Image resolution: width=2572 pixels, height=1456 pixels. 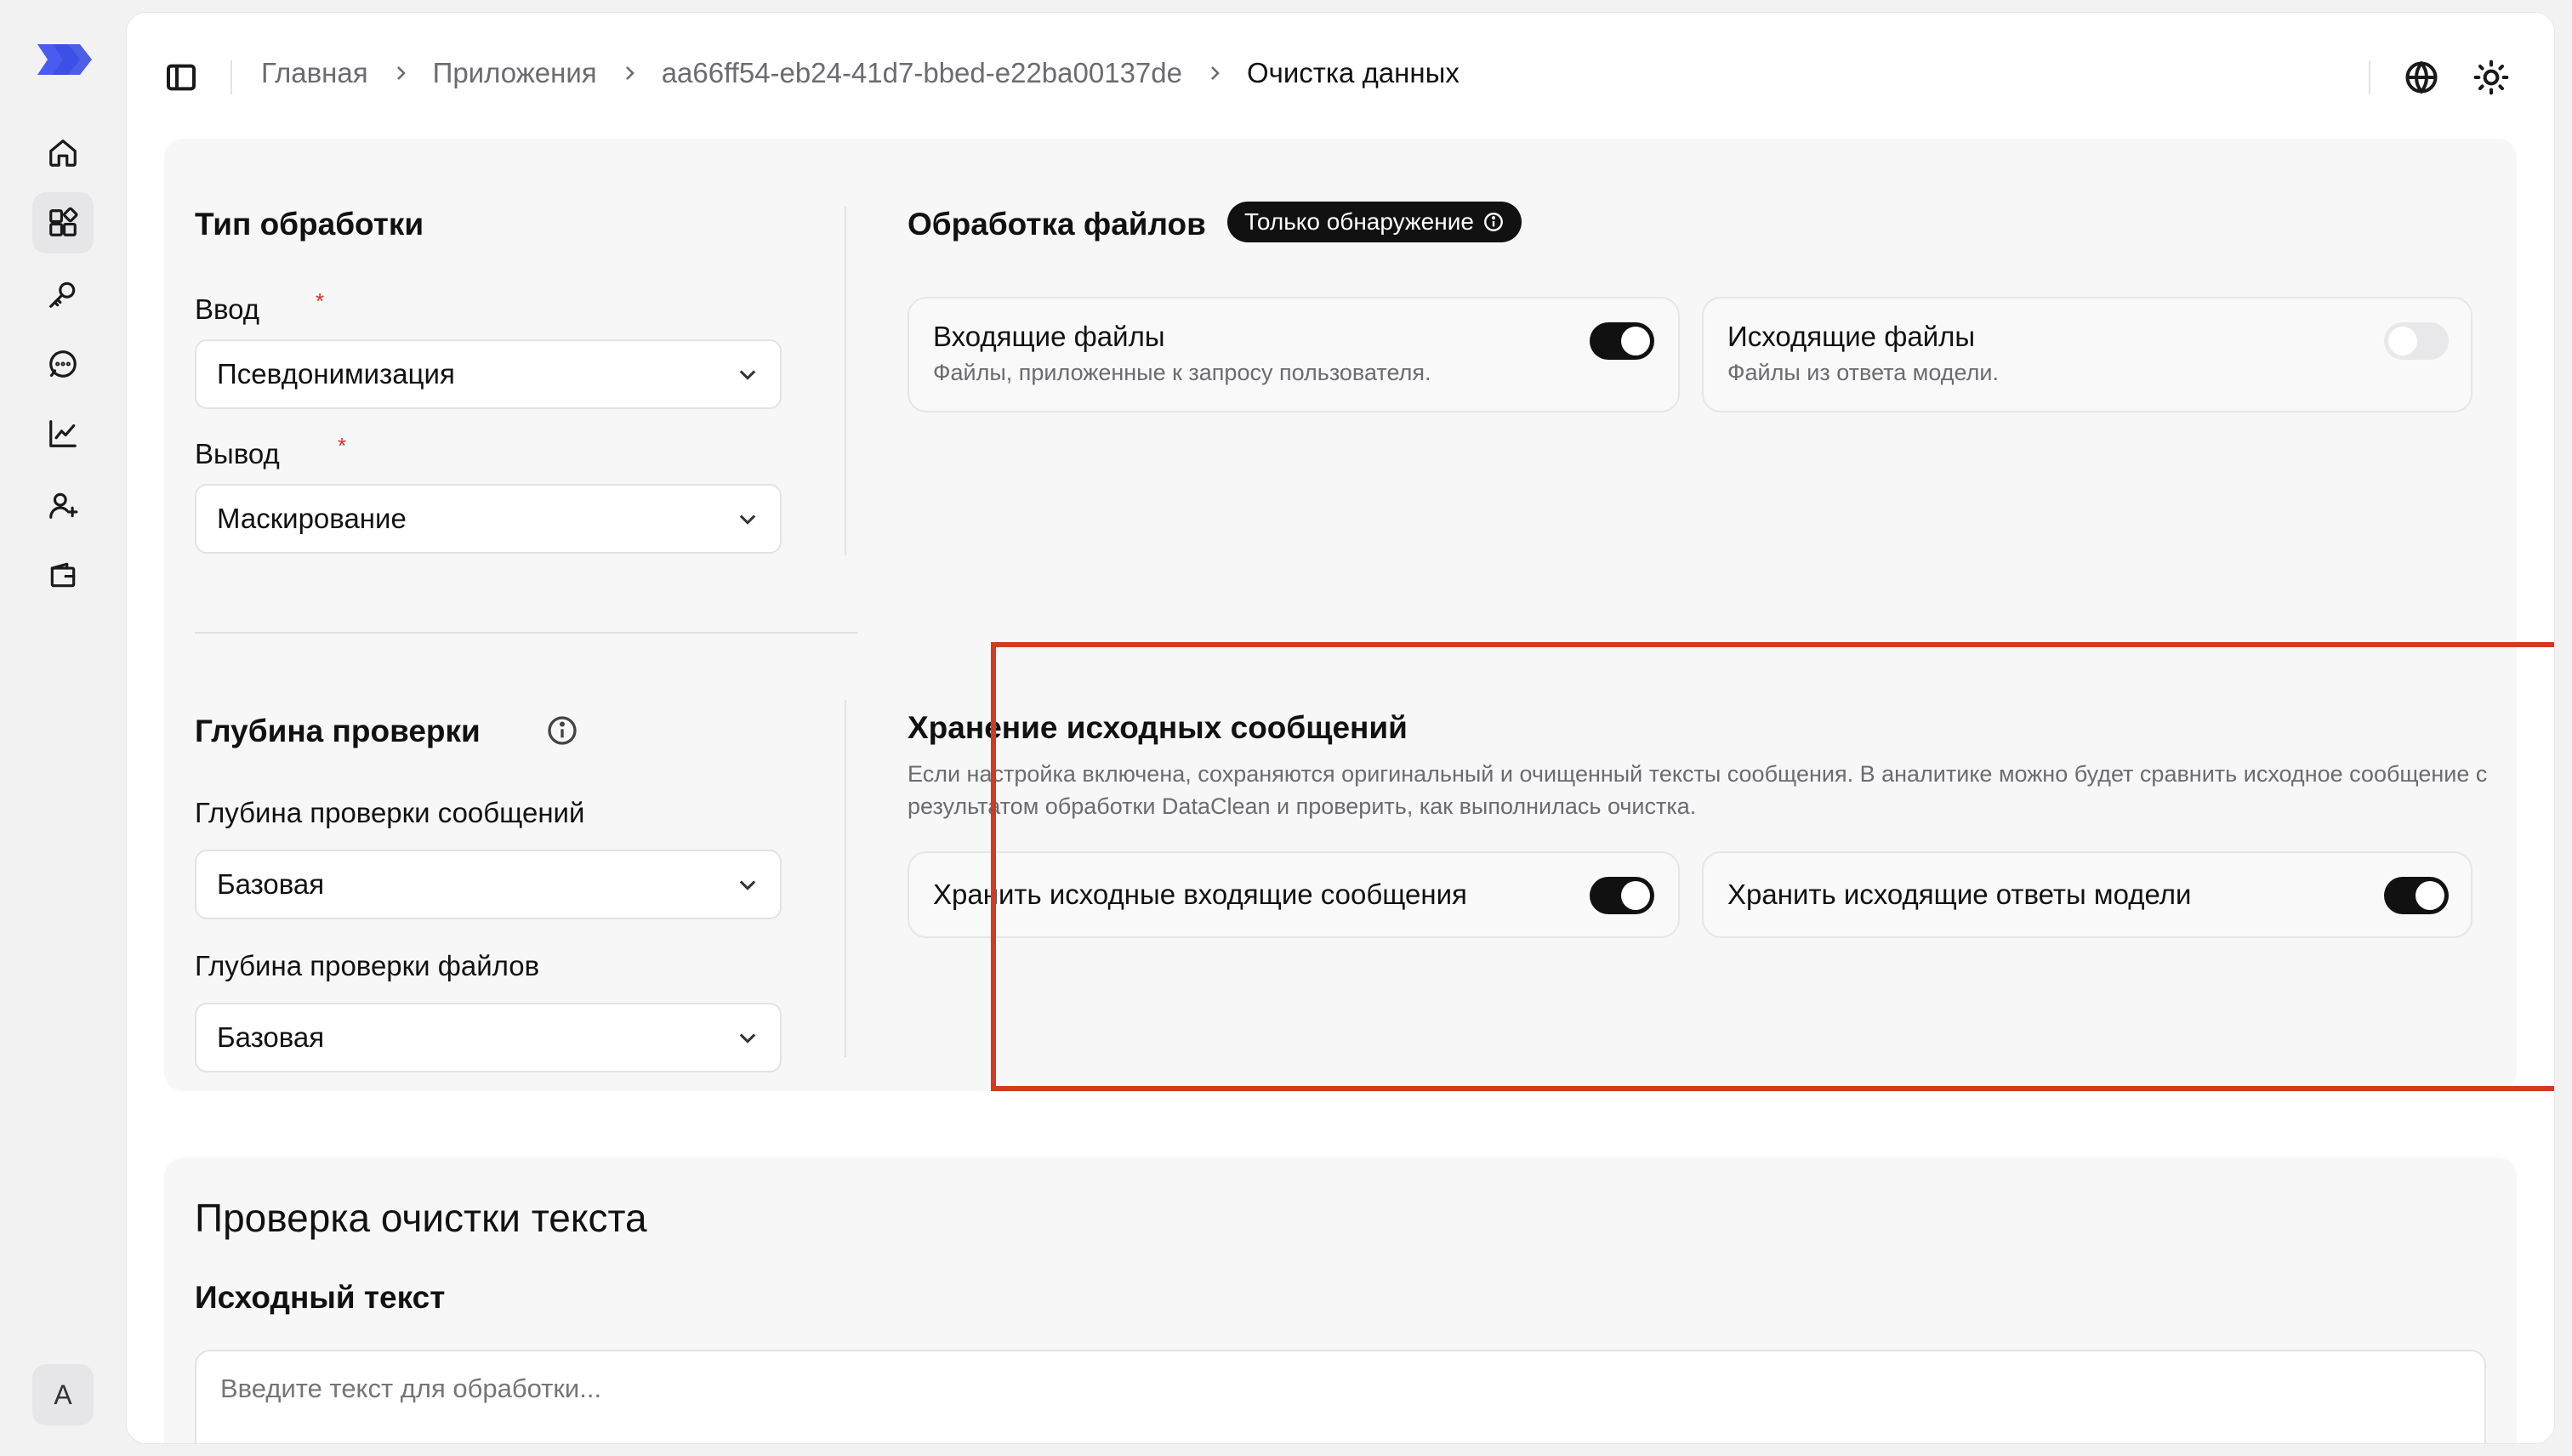 What do you see at coordinates (1493, 222) in the screenshot?
I see `info-icon` at bounding box center [1493, 222].